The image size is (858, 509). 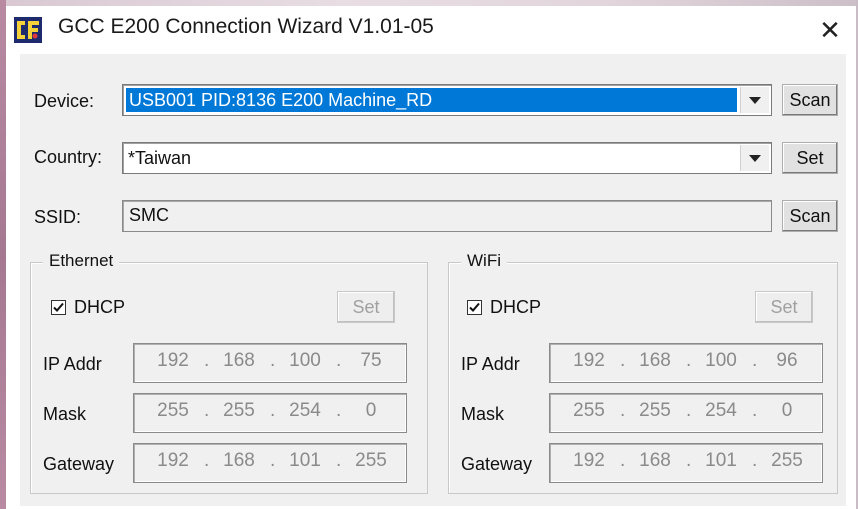 I want to click on wifi-dhcp-label: DHCP, so click(x=516, y=307).